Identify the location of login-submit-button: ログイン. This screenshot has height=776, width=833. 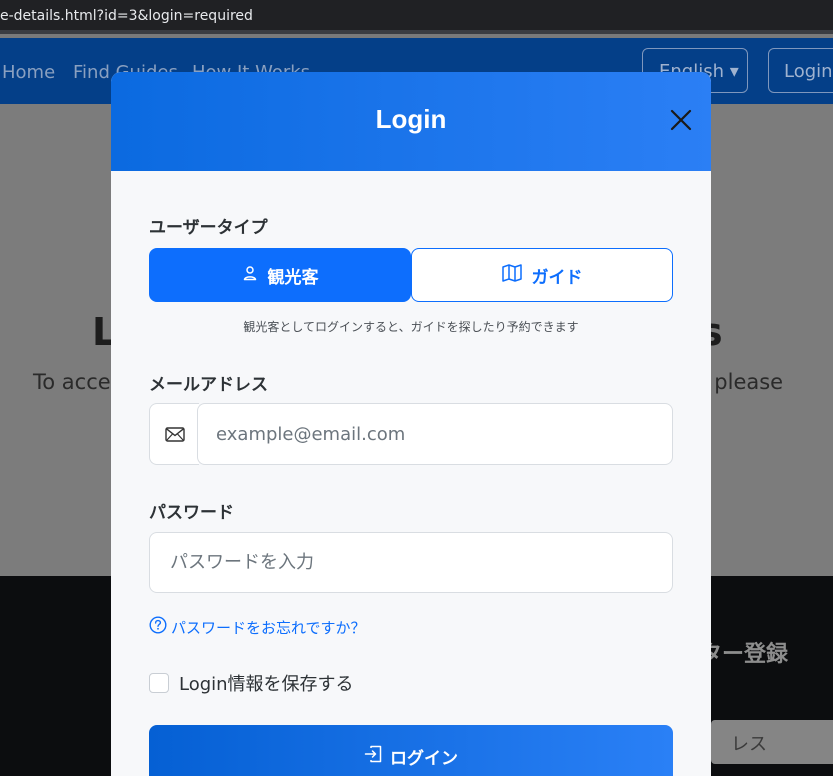
(411, 750).